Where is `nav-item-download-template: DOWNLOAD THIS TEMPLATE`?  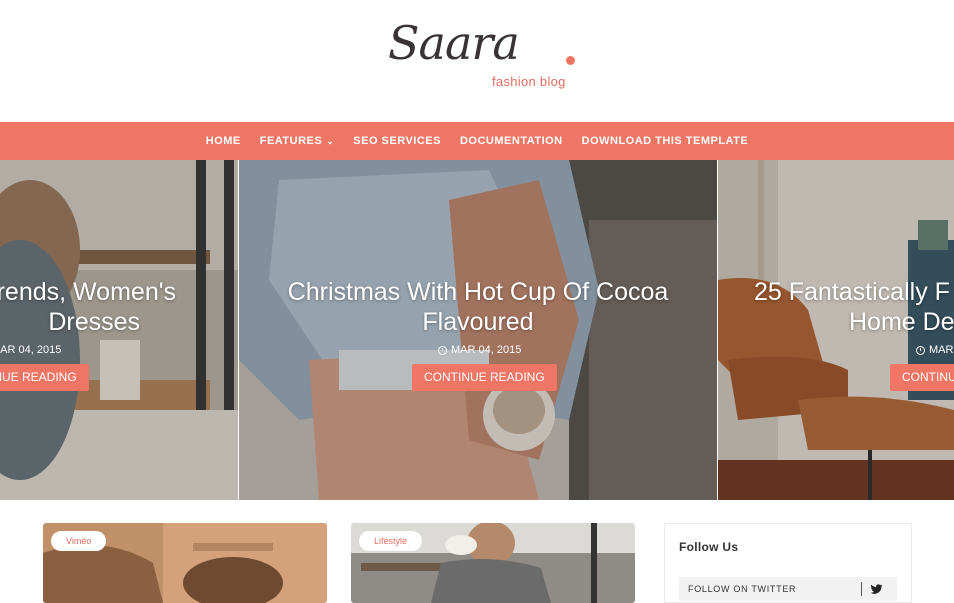
nav-item-download-template: DOWNLOAD THIS TEMPLATE is located at coordinates (665, 141).